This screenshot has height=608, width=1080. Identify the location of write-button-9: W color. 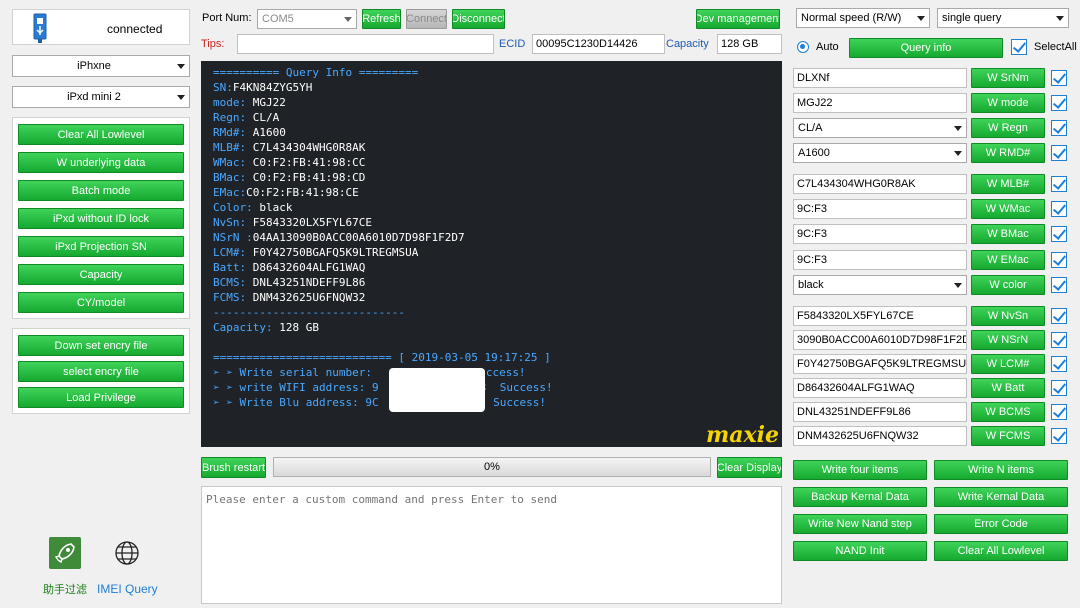
(1008, 285).